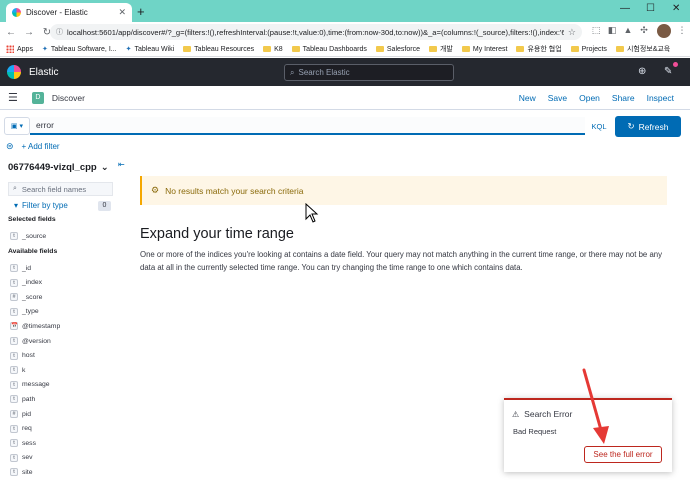 The height and width of the screenshot is (480, 690). What do you see at coordinates (625, 8) in the screenshot?
I see `minimize-icon: —` at bounding box center [625, 8].